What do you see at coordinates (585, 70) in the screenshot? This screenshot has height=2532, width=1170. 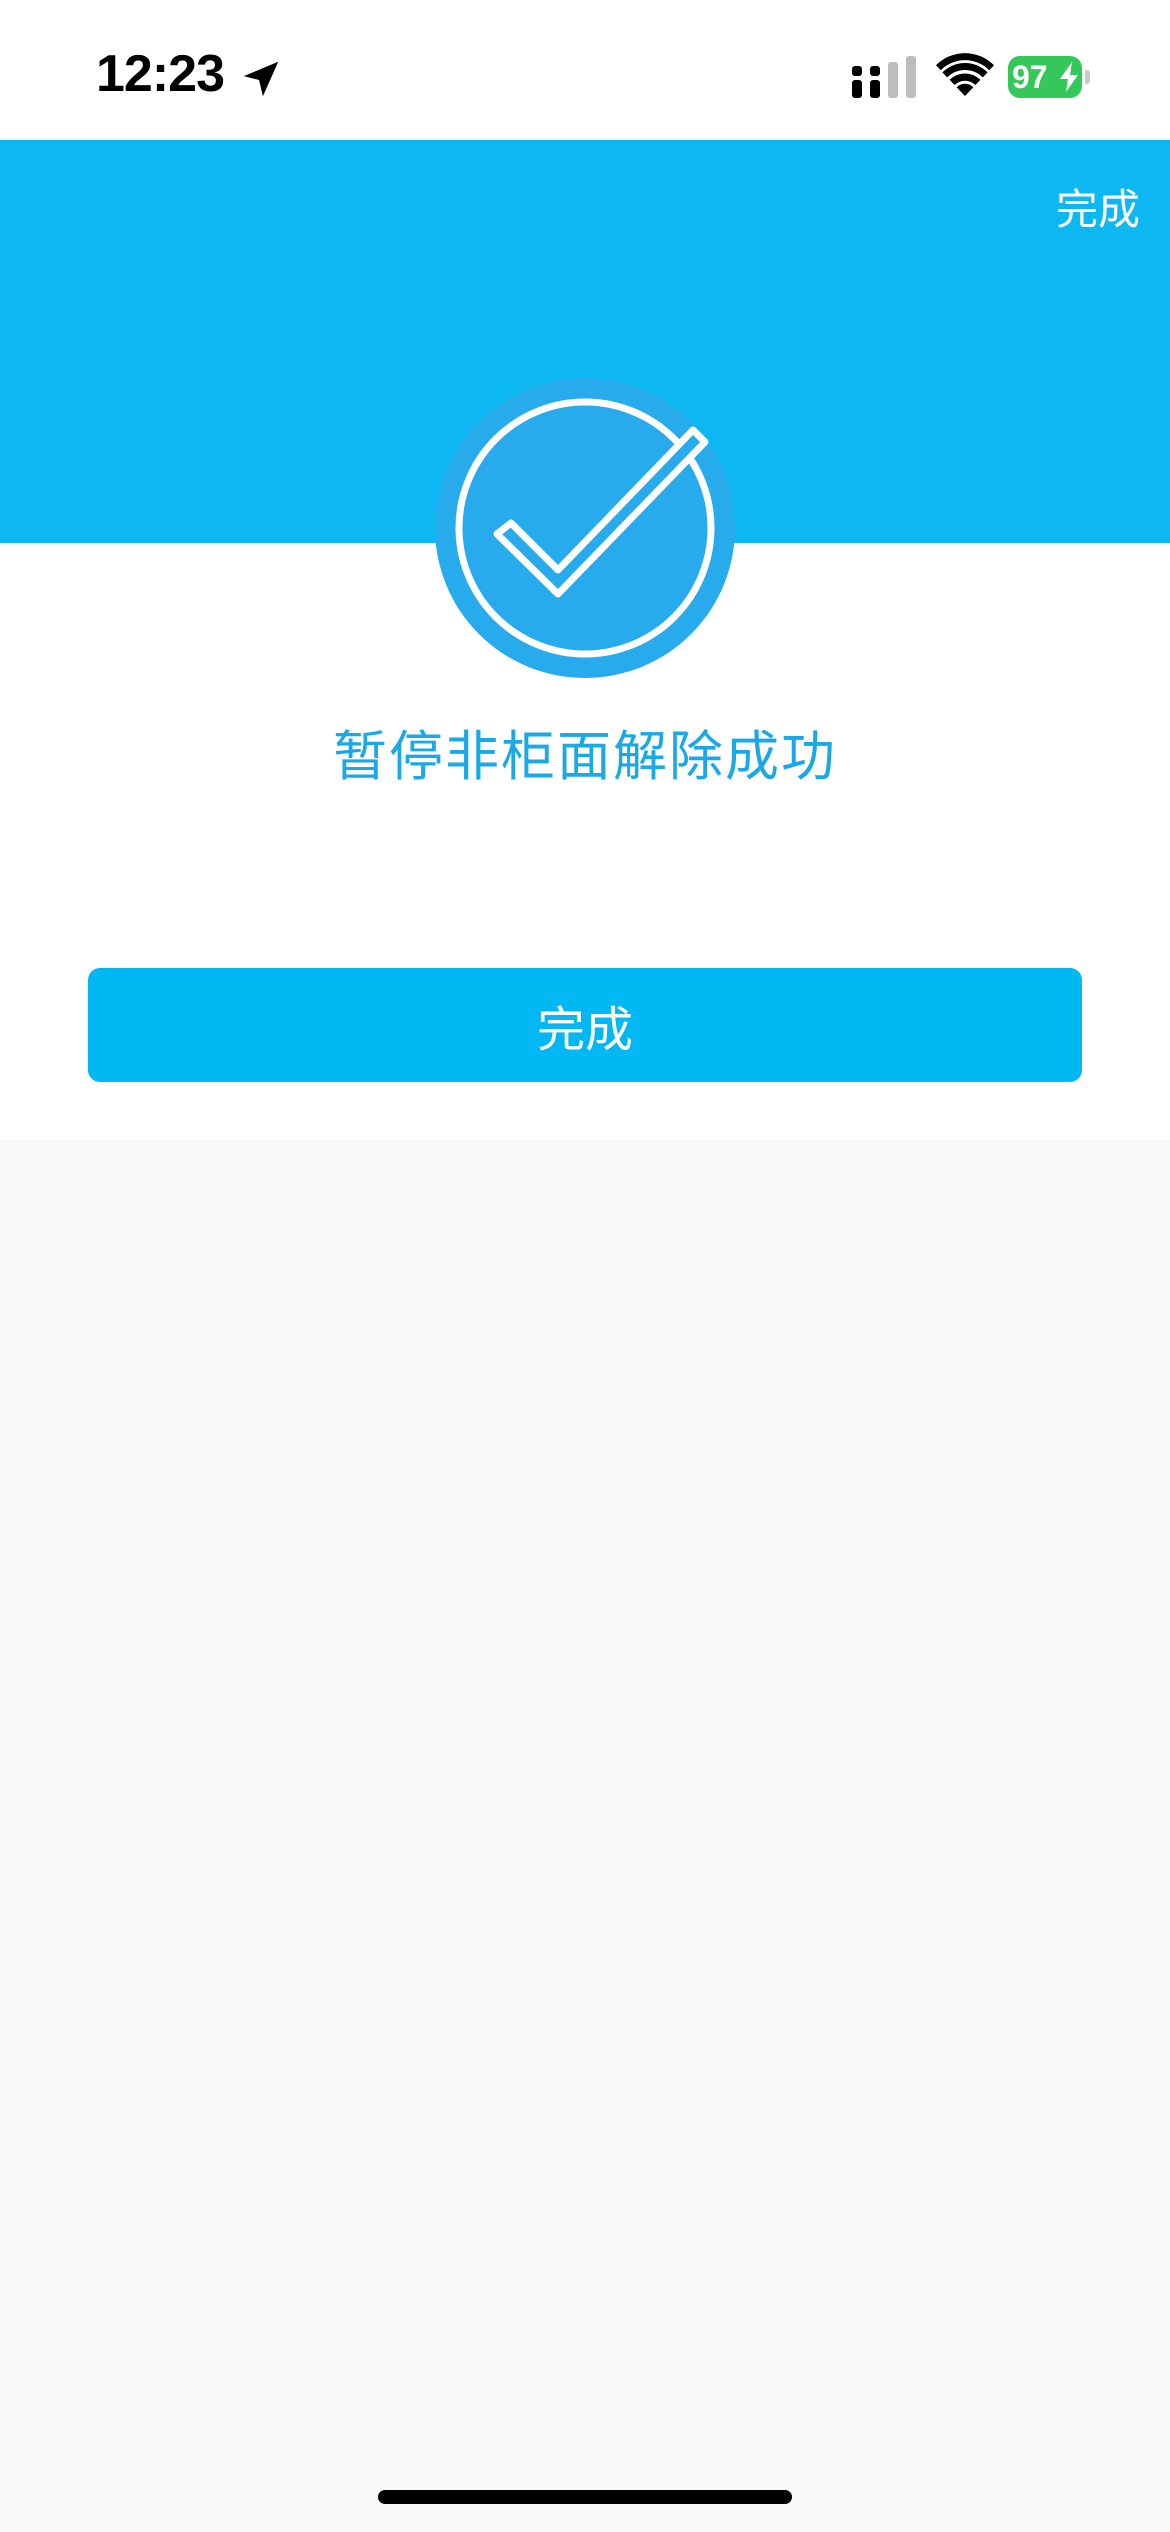 I see `status-bar: 12:23 97` at bounding box center [585, 70].